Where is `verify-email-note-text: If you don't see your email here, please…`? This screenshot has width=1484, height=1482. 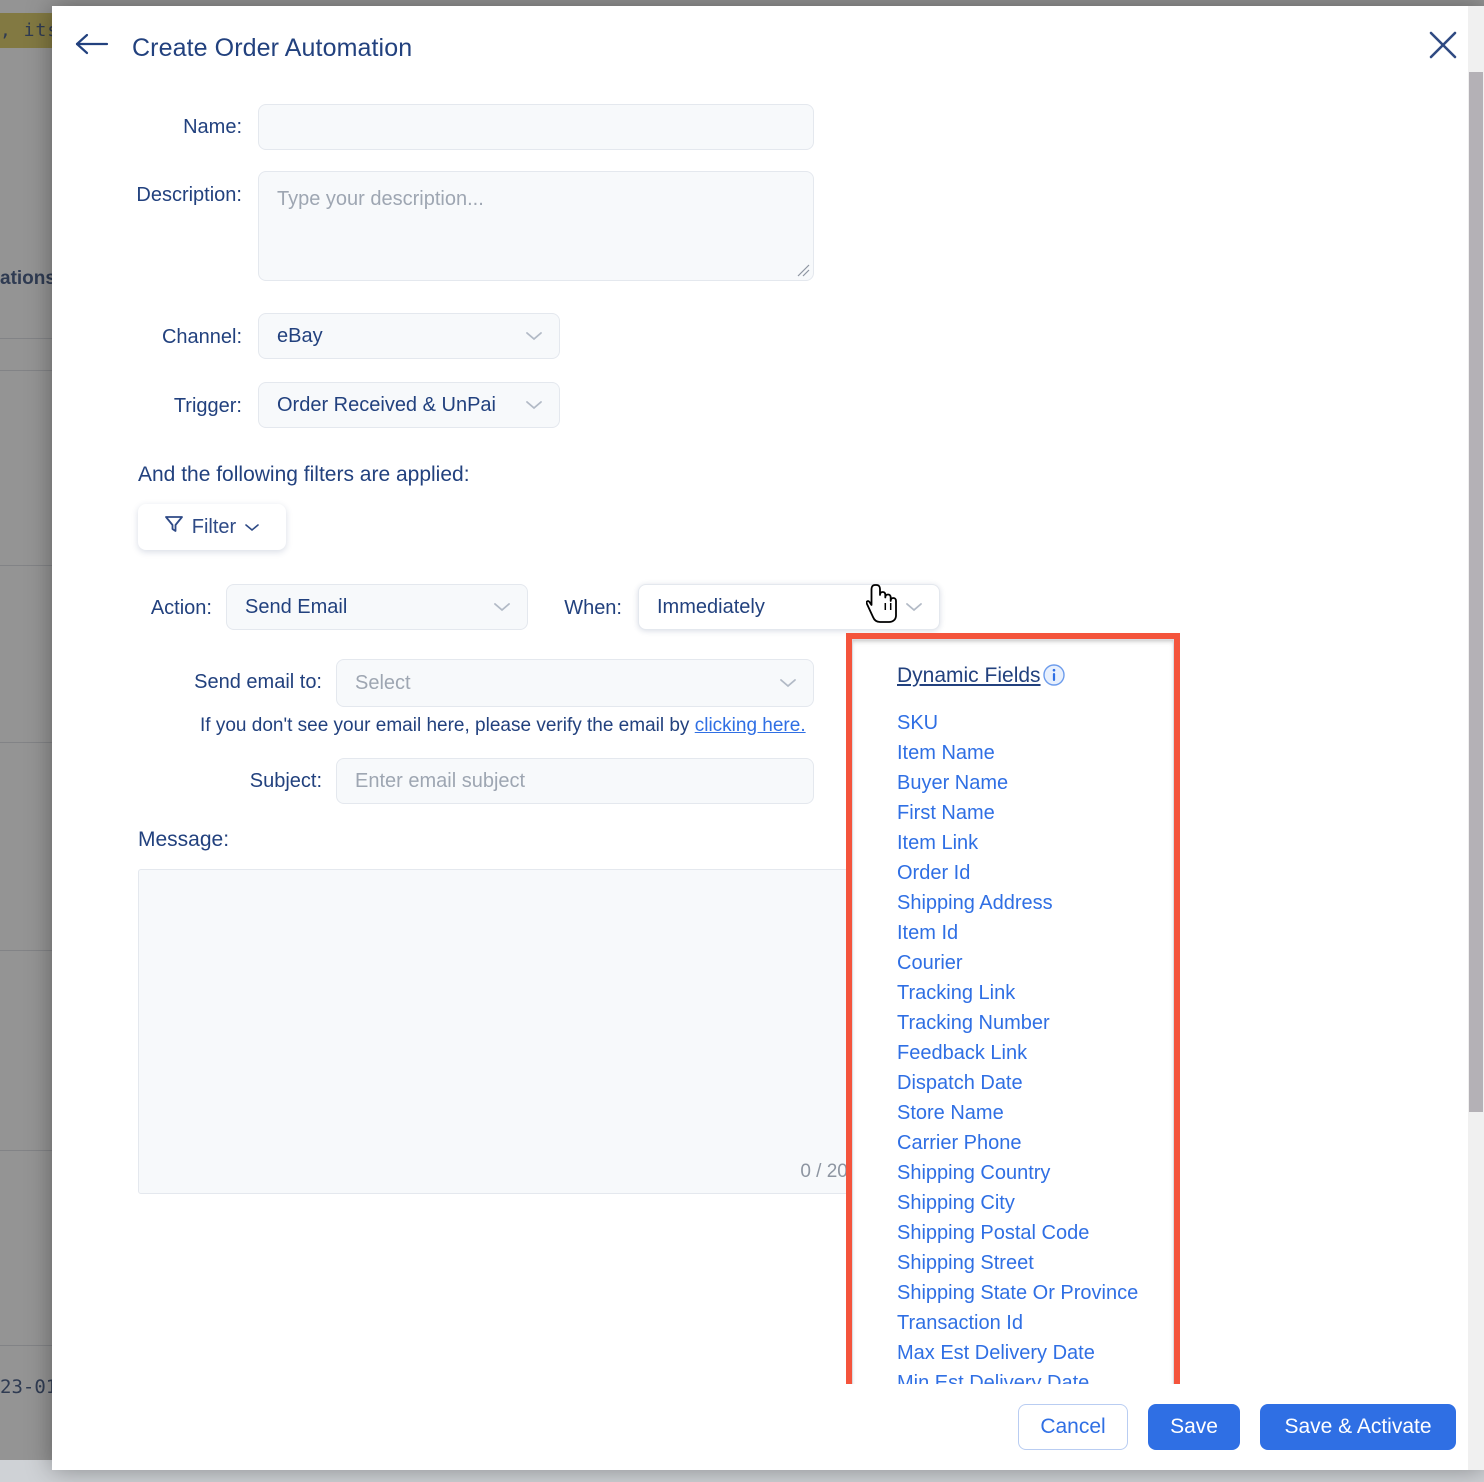
verify-email-note-text: If you don't see your email here, please… is located at coordinates (447, 725).